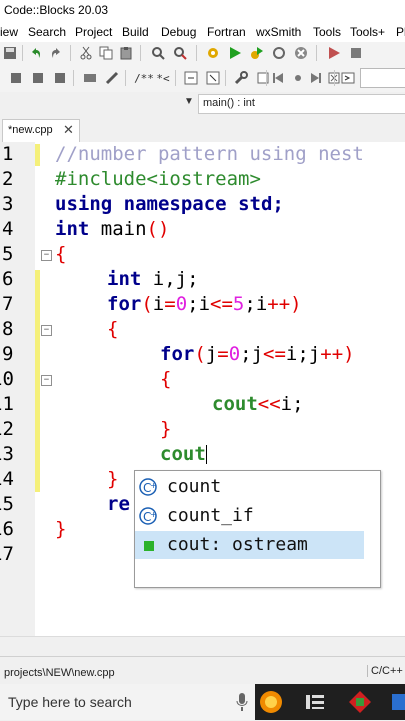 The image size is (405, 721). Describe the element at coordinates (249, 516) in the screenshot. I see `autocomplete-item: C + count_if` at that location.